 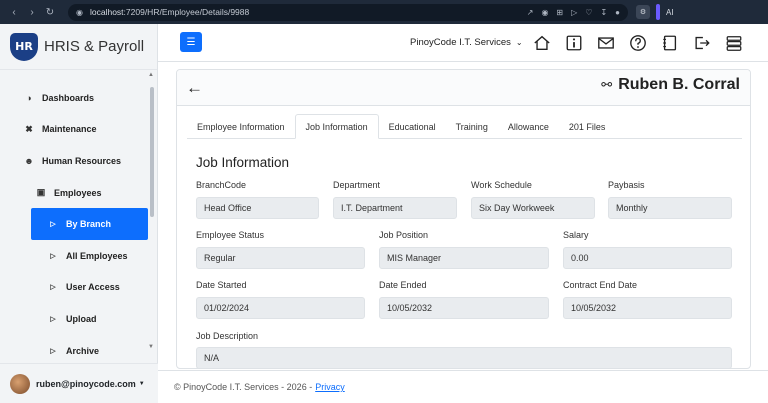 What do you see at coordinates (97, 255) in the screenshot?
I see `sidebar-item-label: All Employees` at bounding box center [97, 255].